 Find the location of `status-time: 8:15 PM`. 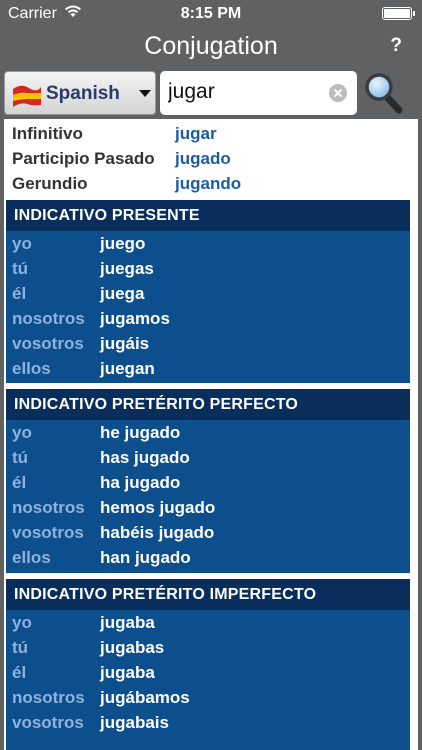

status-time: 8:15 PM is located at coordinates (211, 13).